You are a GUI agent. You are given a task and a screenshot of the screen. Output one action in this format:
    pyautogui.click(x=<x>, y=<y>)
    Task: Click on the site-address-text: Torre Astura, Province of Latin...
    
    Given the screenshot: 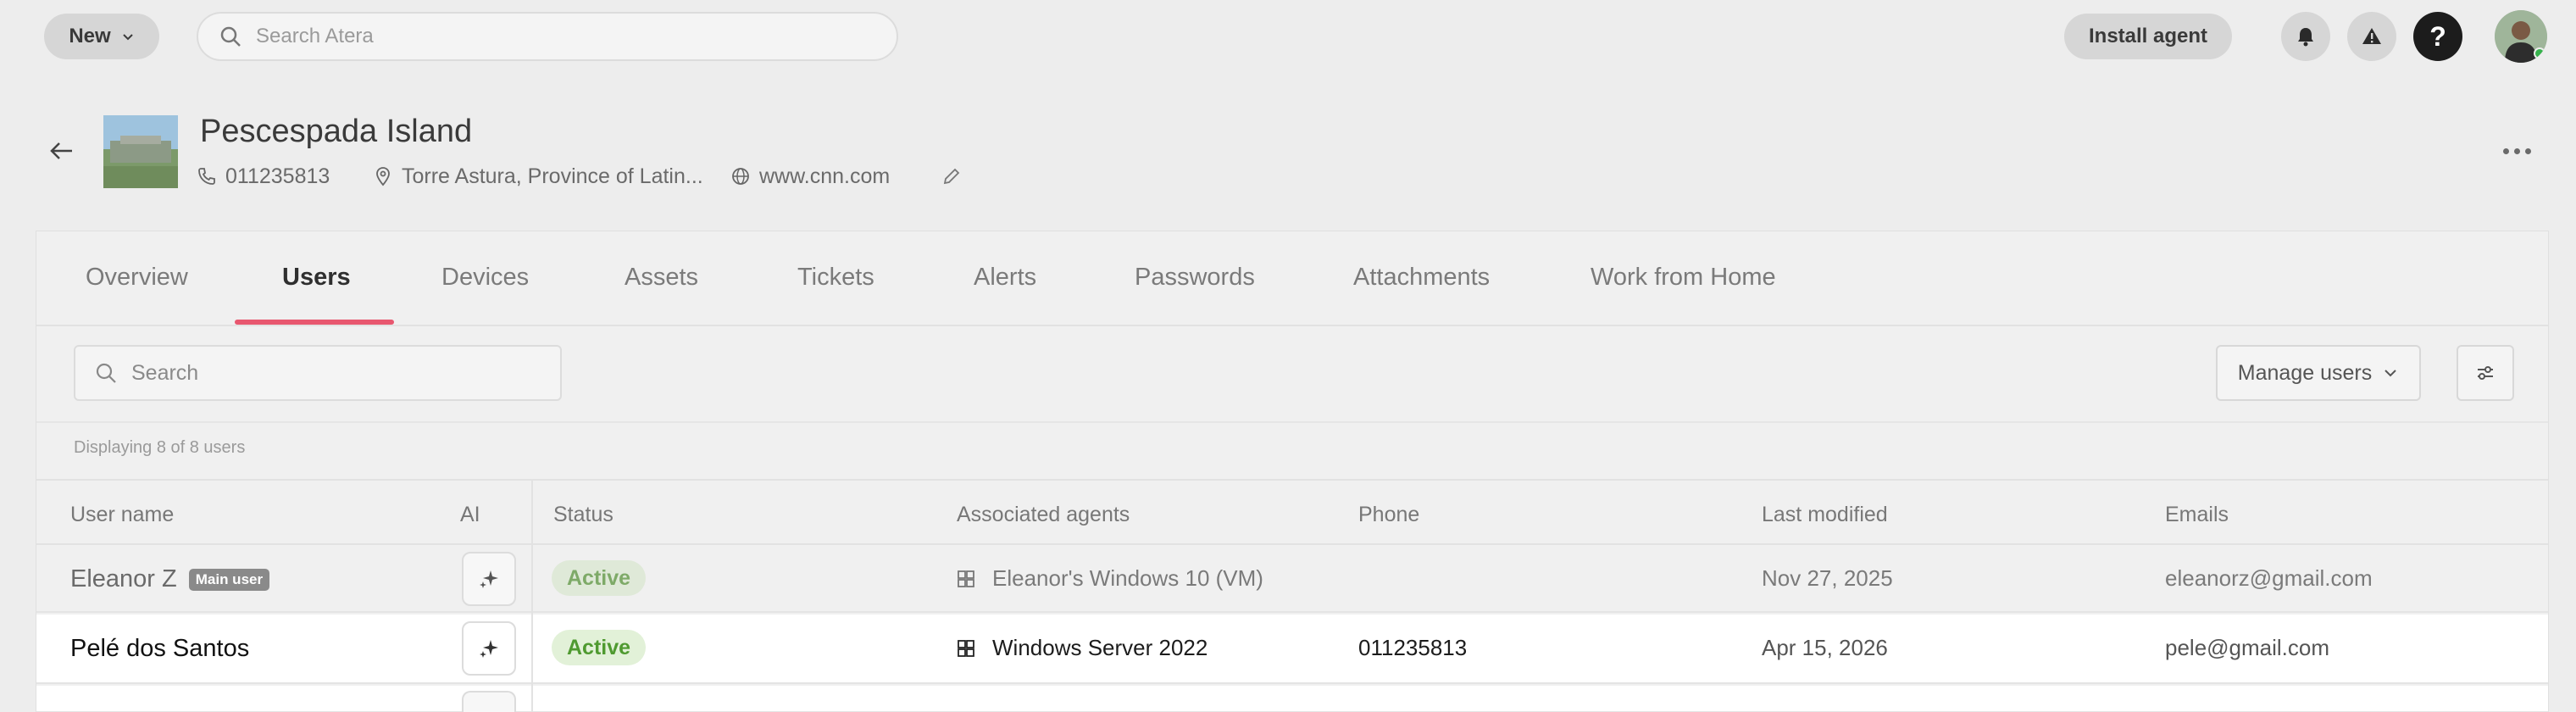 What is the action you would take?
    pyautogui.click(x=552, y=176)
    